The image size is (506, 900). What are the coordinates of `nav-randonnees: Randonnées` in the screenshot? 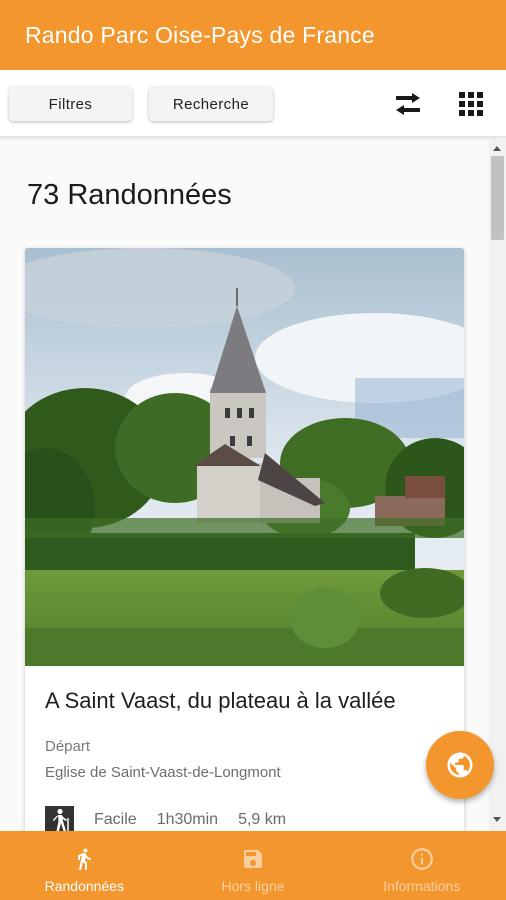 It's located at (84, 865).